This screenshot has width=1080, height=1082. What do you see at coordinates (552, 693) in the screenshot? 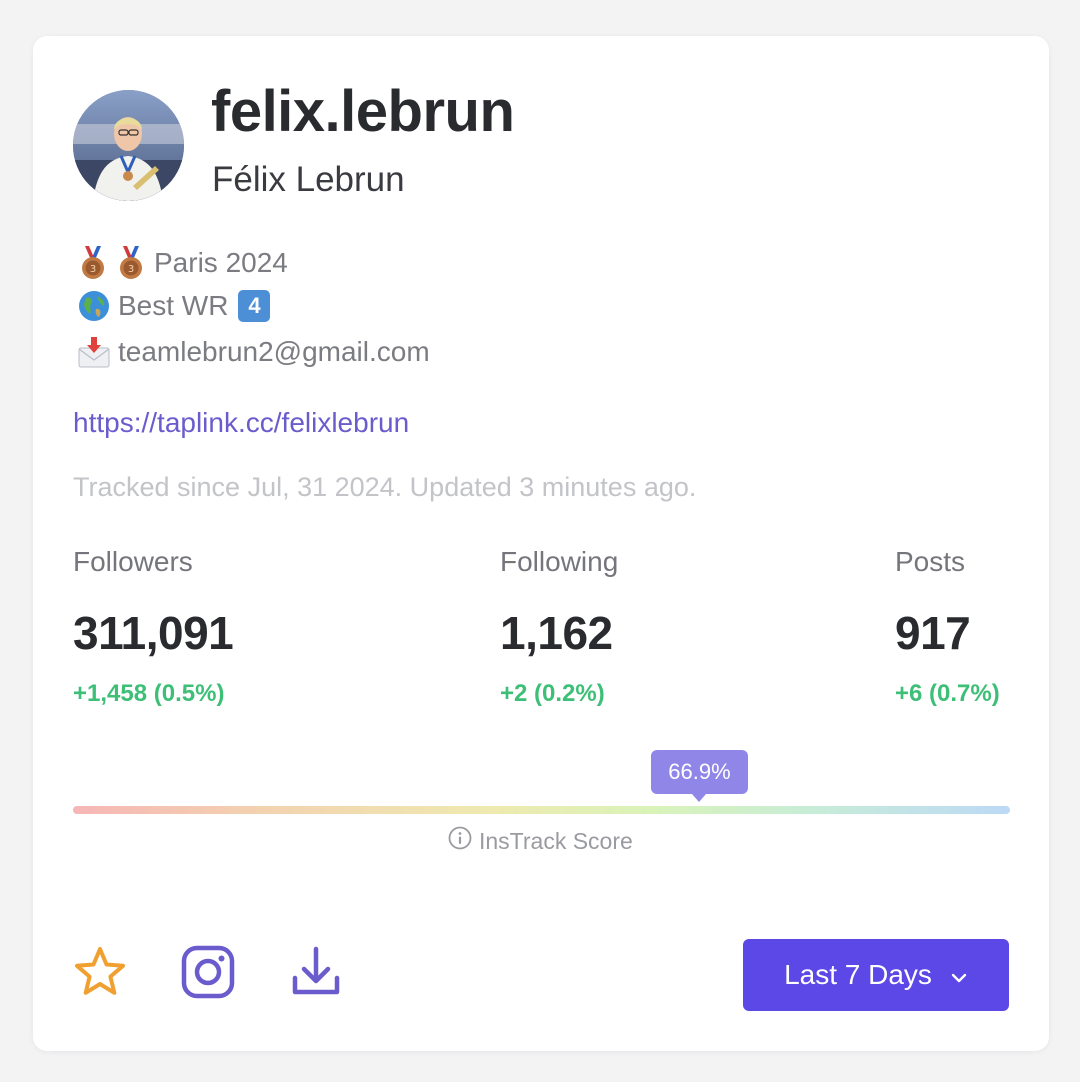
I see `stat-delta: +2 (0.2%)` at bounding box center [552, 693].